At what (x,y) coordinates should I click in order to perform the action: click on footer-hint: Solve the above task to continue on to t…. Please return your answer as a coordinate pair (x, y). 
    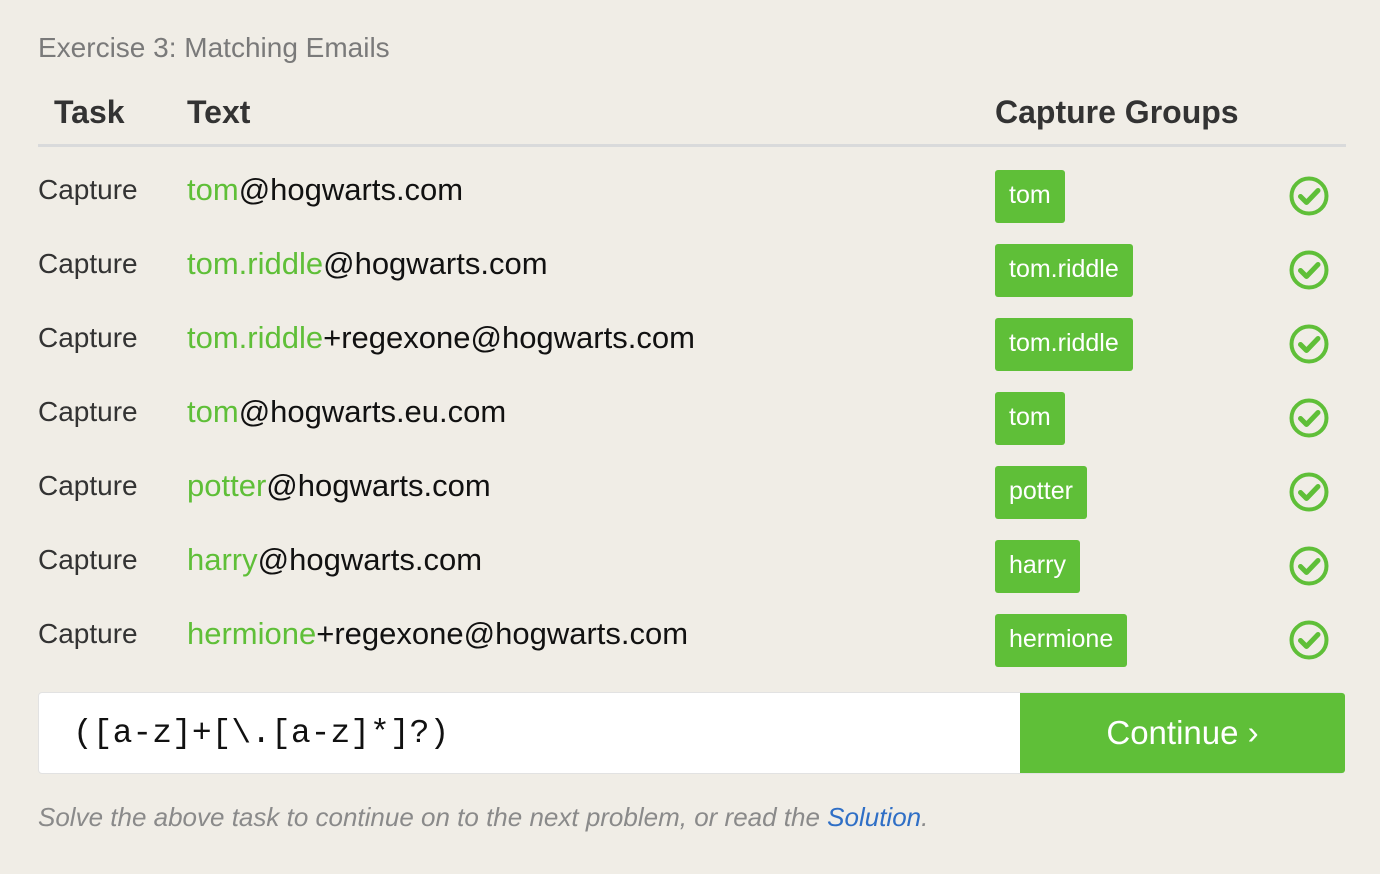
    Looking at the image, I should click on (483, 817).